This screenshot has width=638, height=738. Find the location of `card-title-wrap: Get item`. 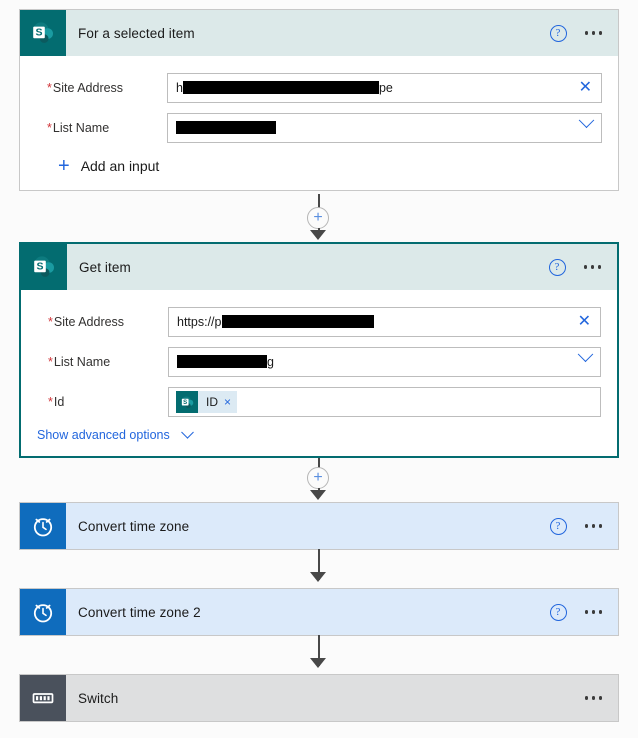

card-title-wrap: Get item is located at coordinates (308, 267).